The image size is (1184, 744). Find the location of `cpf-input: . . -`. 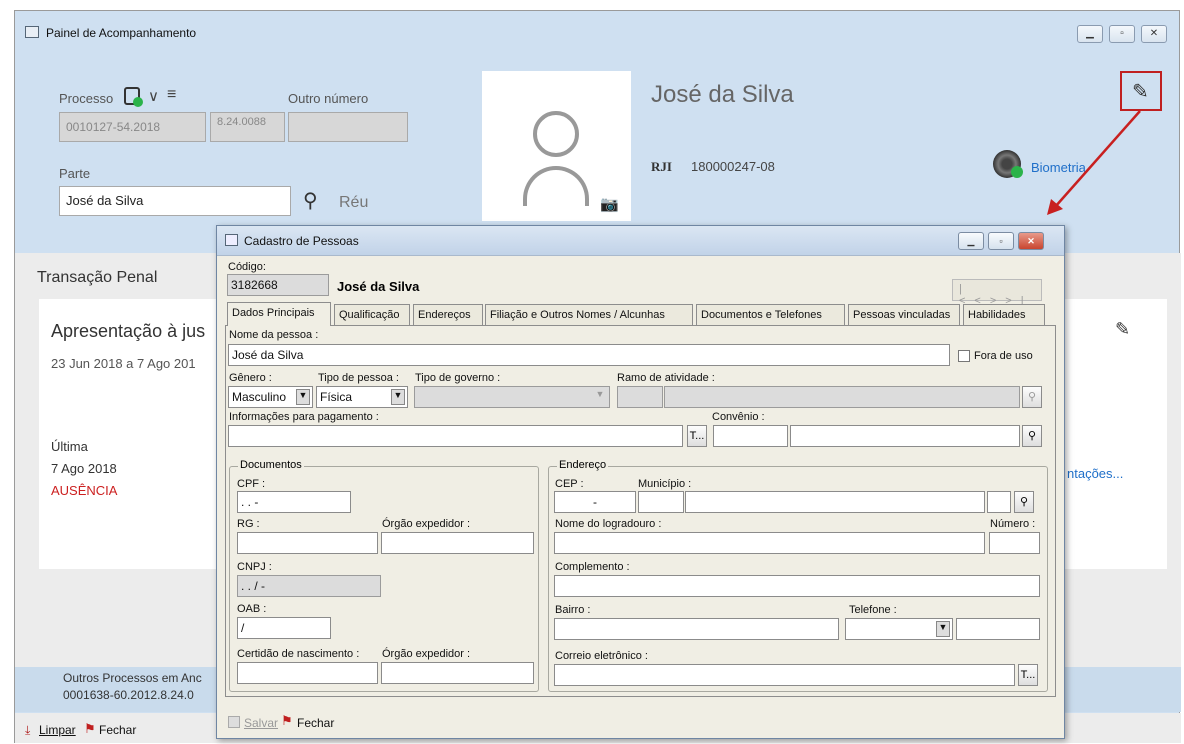

cpf-input: . . - is located at coordinates (294, 502).